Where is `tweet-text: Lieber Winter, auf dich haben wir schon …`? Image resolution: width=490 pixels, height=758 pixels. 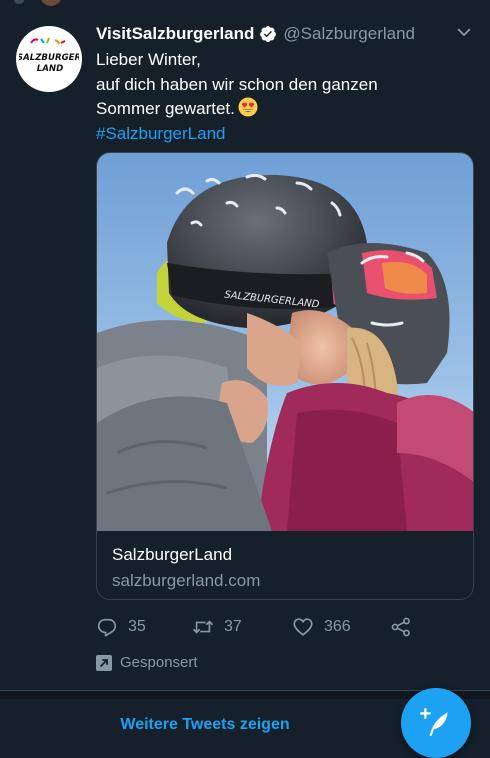
tweet-text: Lieber Winter, auf dich haben wir schon … is located at coordinates (281, 97).